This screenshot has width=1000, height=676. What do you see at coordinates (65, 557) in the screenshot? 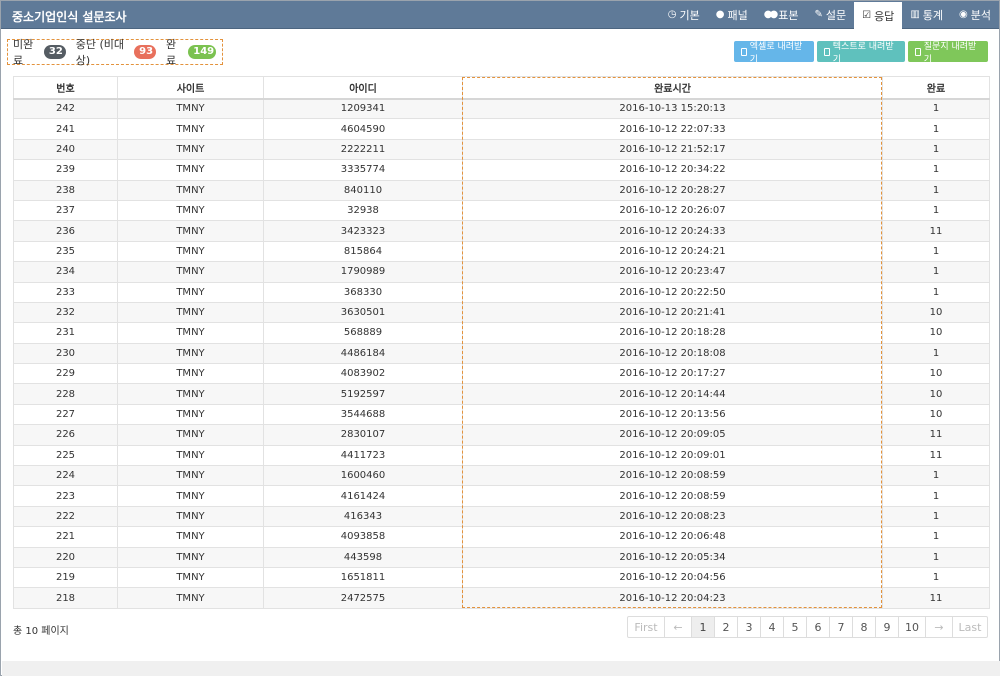
I see `cell-number: 220` at bounding box center [65, 557].